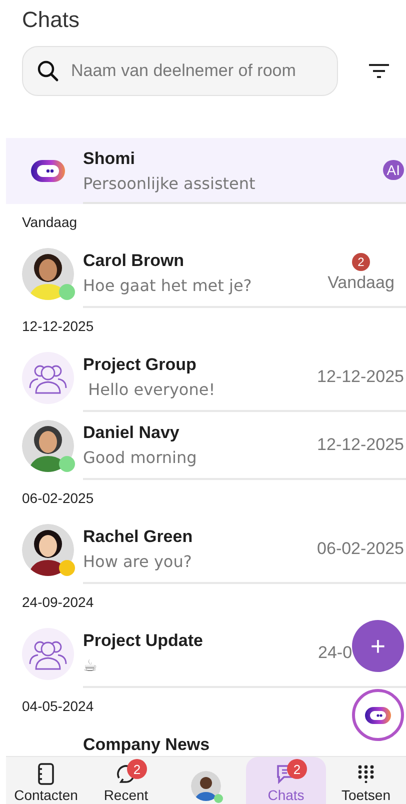  I want to click on date-header: 24-09-2024, so click(58, 602).